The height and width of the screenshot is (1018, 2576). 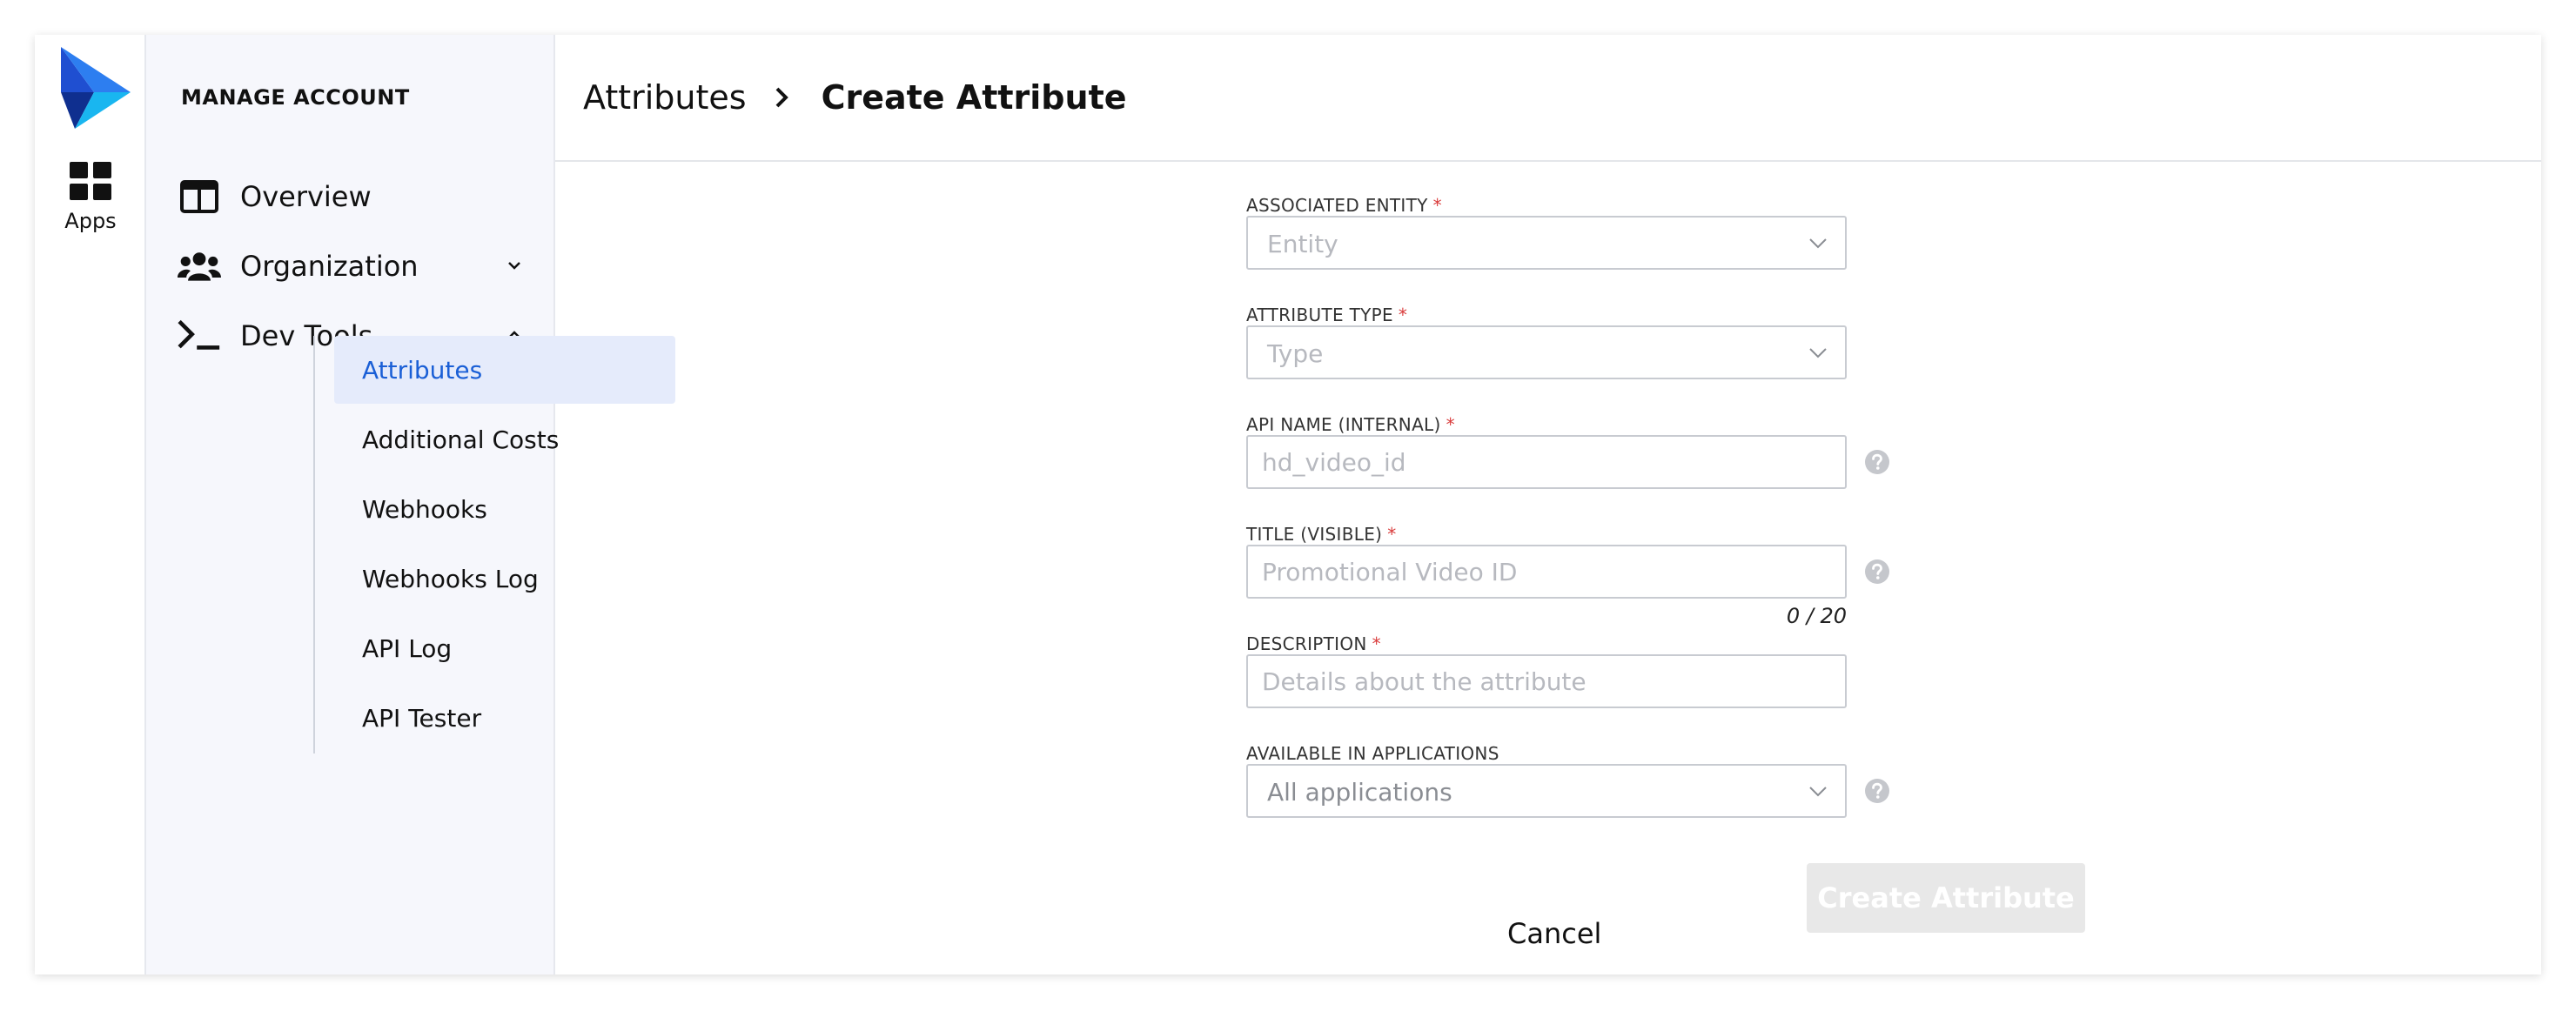 What do you see at coordinates (90, 221) in the screenshot?
I see `apps-label: Apps` at bounding box center [90, 221].